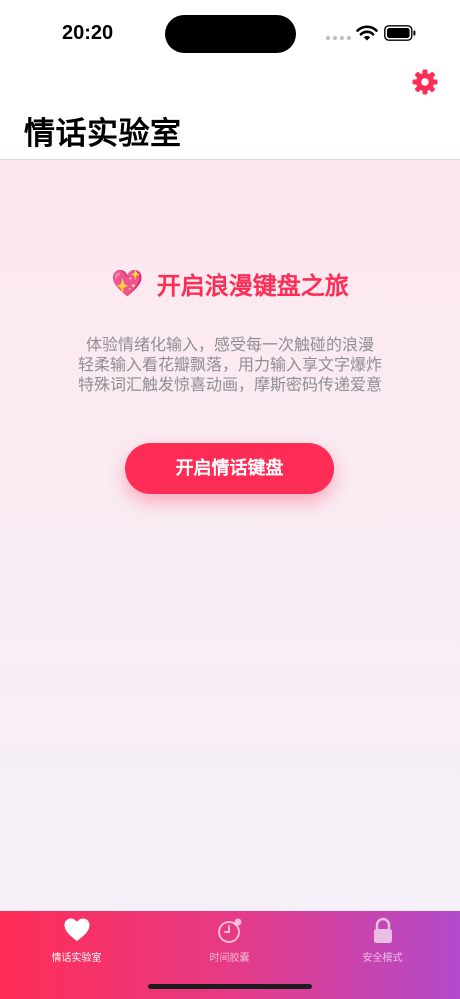 The height and width of the screenshot is (999, 460). Describe the element at coordinates (229, 958) in the screenshot. I see `tab-label: 时间胶囊` at that location.